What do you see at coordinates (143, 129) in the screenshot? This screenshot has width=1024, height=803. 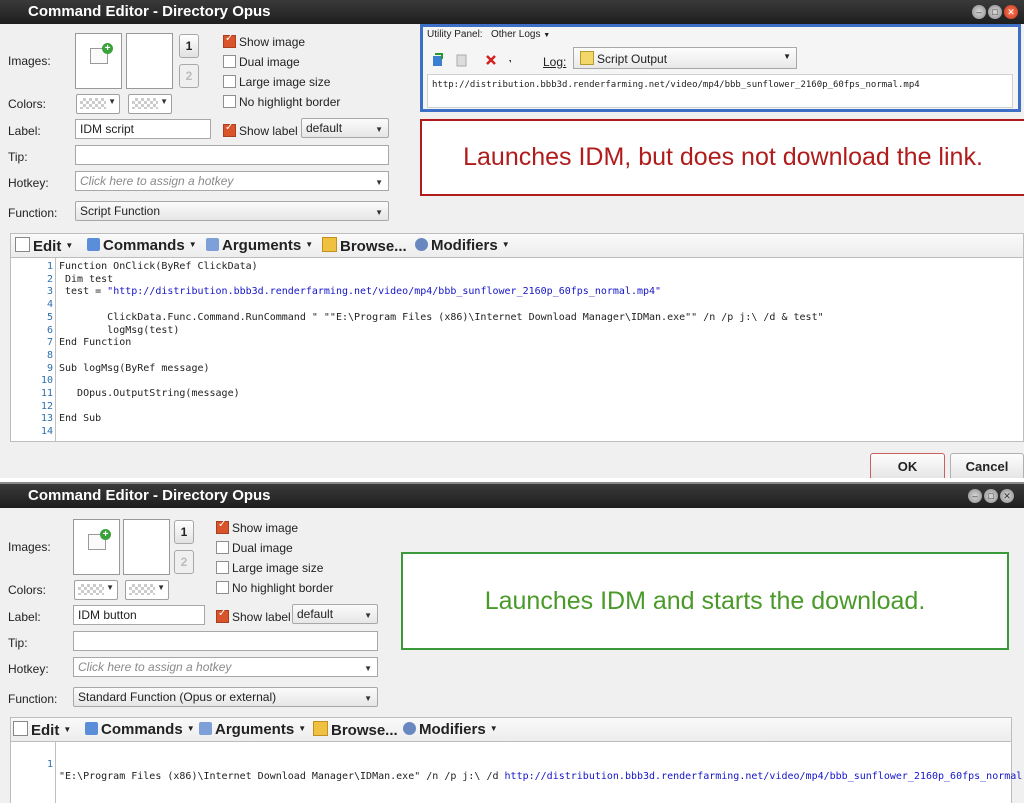 I see `label-input: IDM script` at bounding box center [143, 129].